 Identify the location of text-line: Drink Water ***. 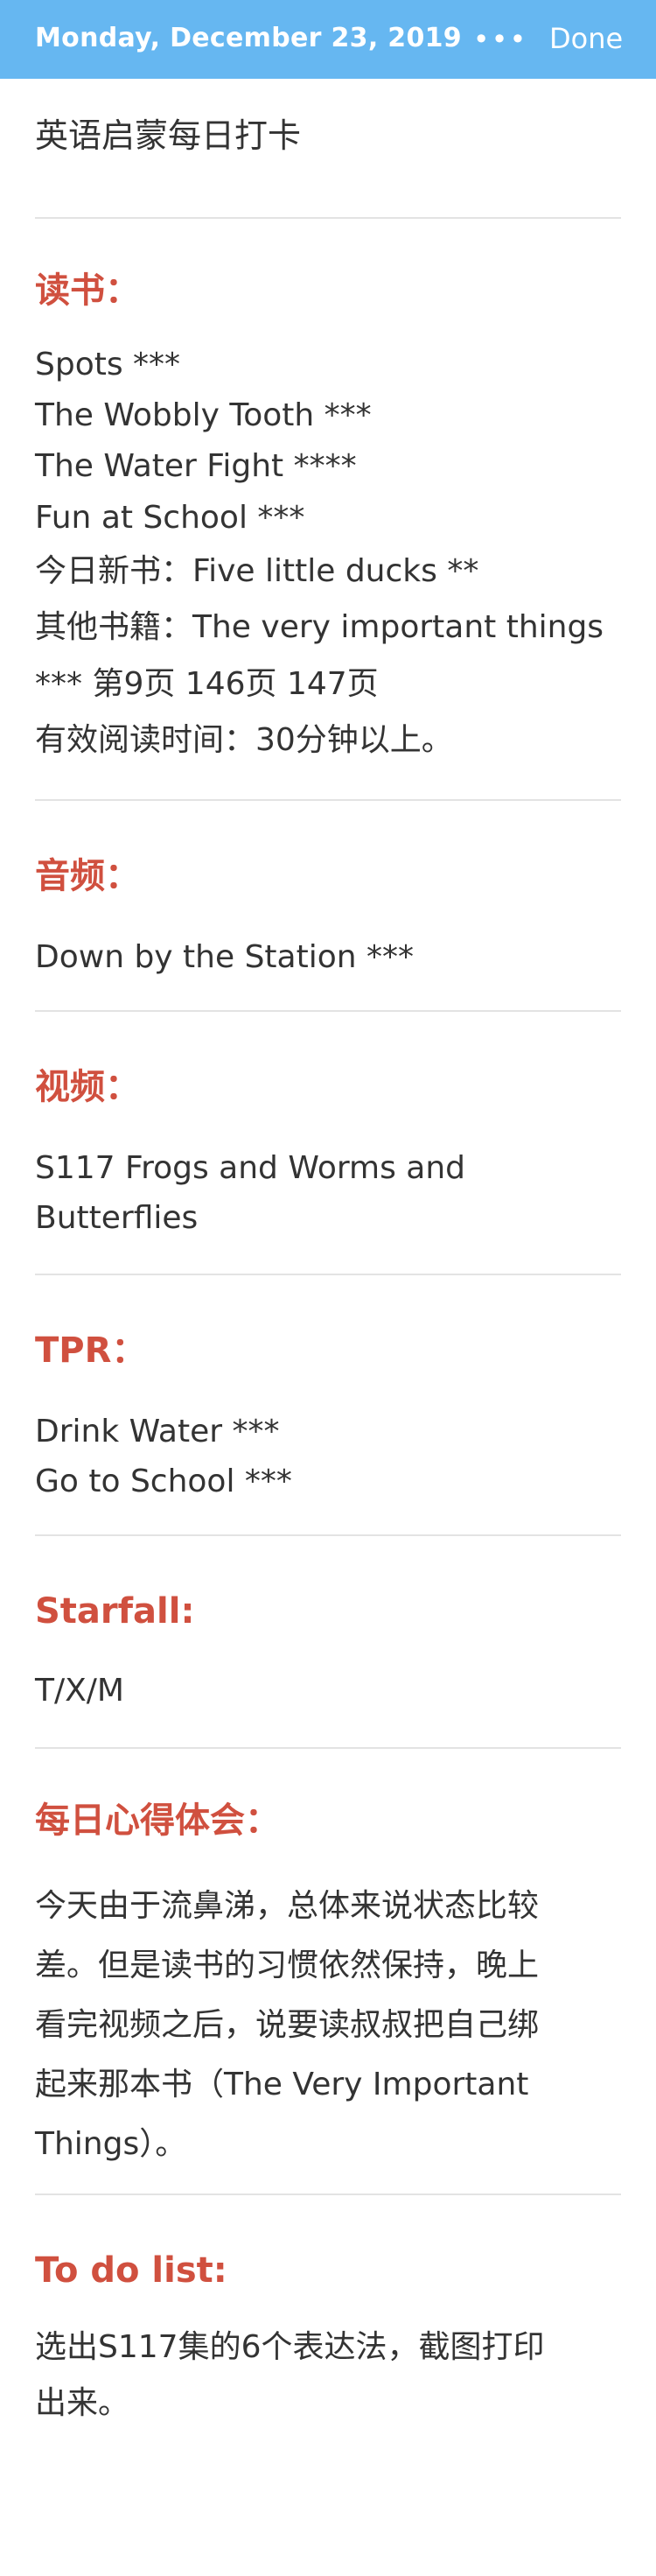
(157, 1431).